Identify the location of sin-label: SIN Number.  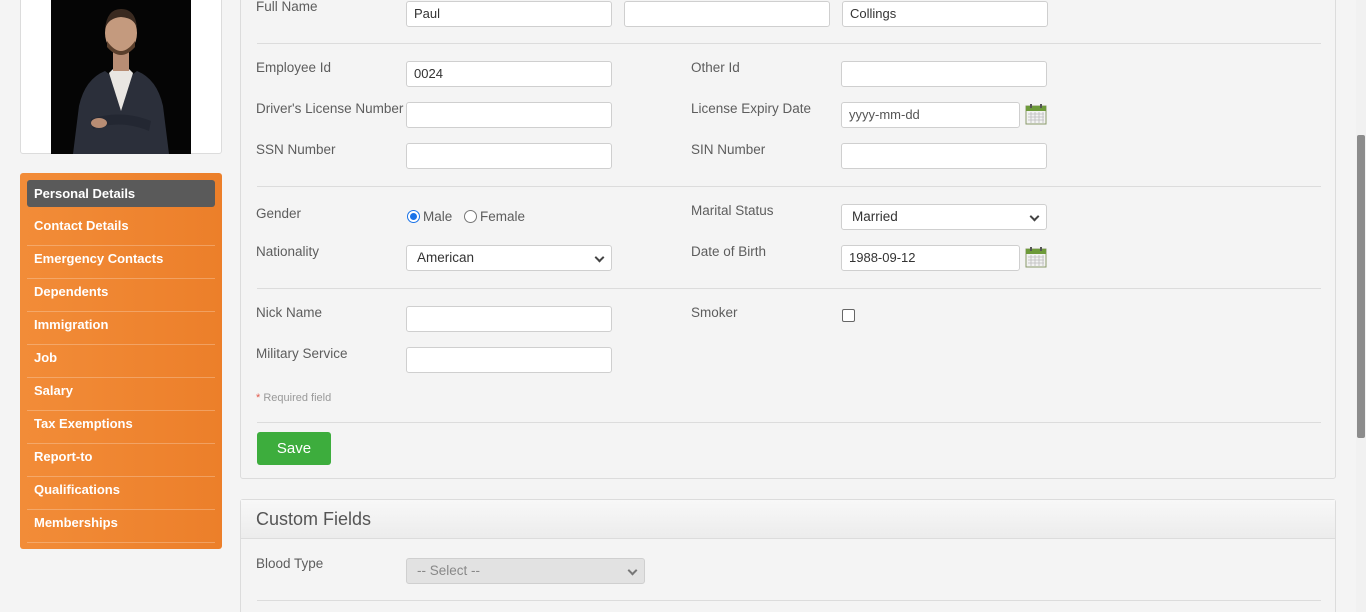
(728, 149).